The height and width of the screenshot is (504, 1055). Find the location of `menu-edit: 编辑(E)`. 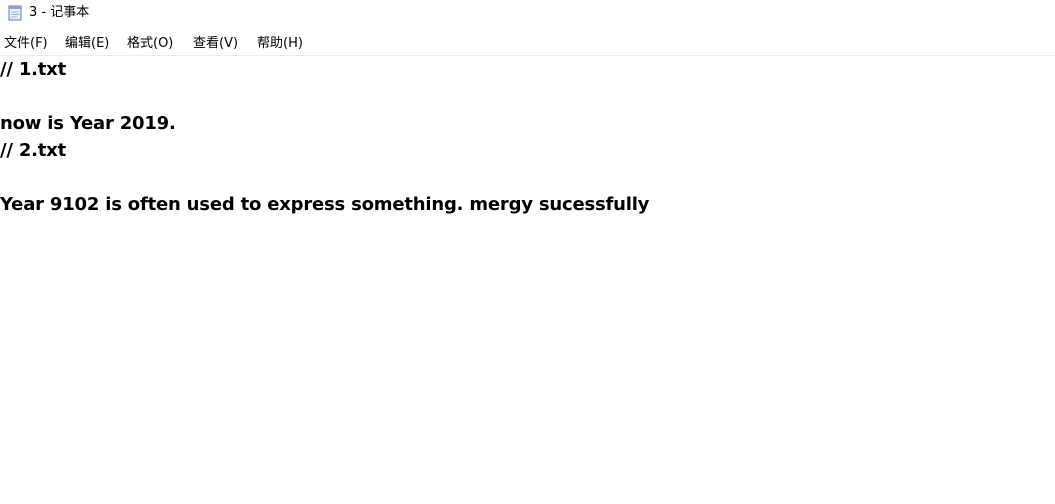

menu-edit: 编辑(E) is located at coordinates (87, 44).